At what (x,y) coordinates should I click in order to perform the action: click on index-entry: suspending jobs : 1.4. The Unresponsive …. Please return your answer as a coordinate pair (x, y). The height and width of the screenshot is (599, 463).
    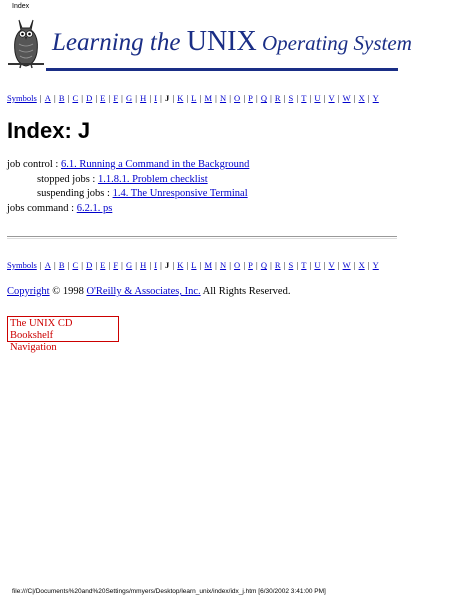
    Looking at the image, I should click on (128, 194).